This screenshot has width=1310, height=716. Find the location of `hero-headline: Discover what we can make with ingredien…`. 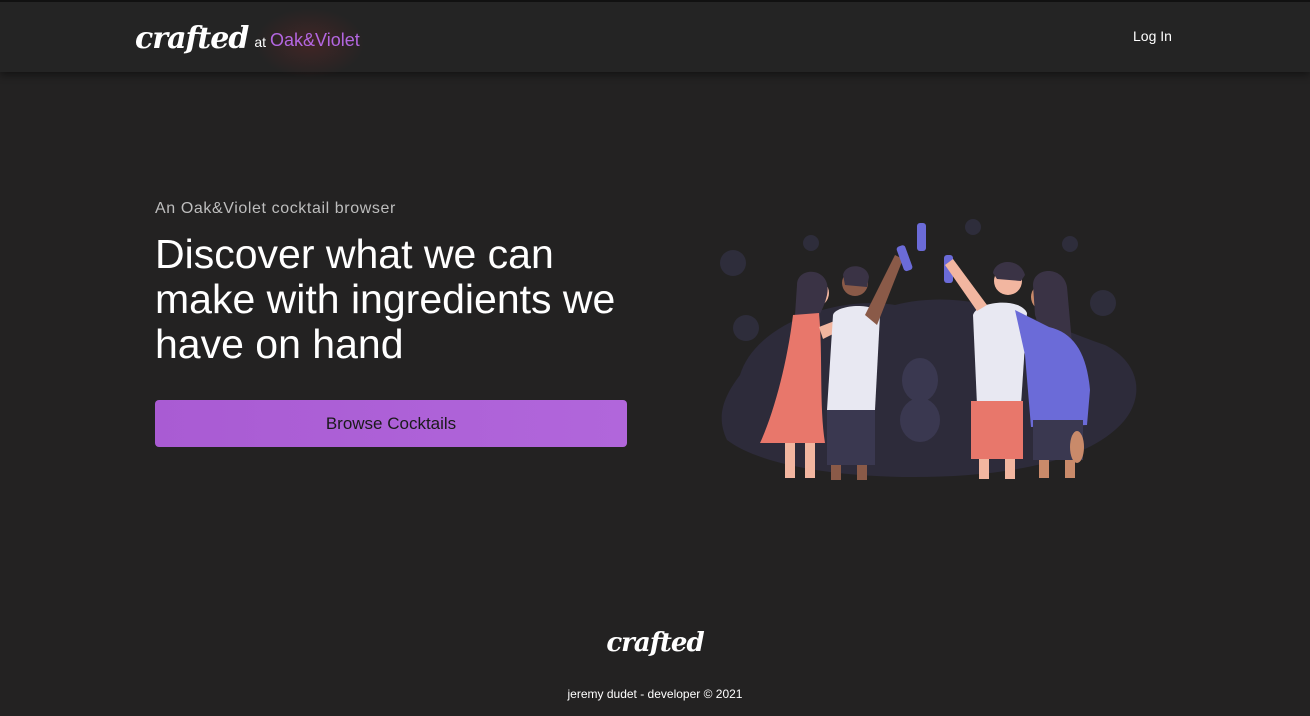

hero-headline: Discover what we can make with ingredien… is located at coordinates (385, 299).